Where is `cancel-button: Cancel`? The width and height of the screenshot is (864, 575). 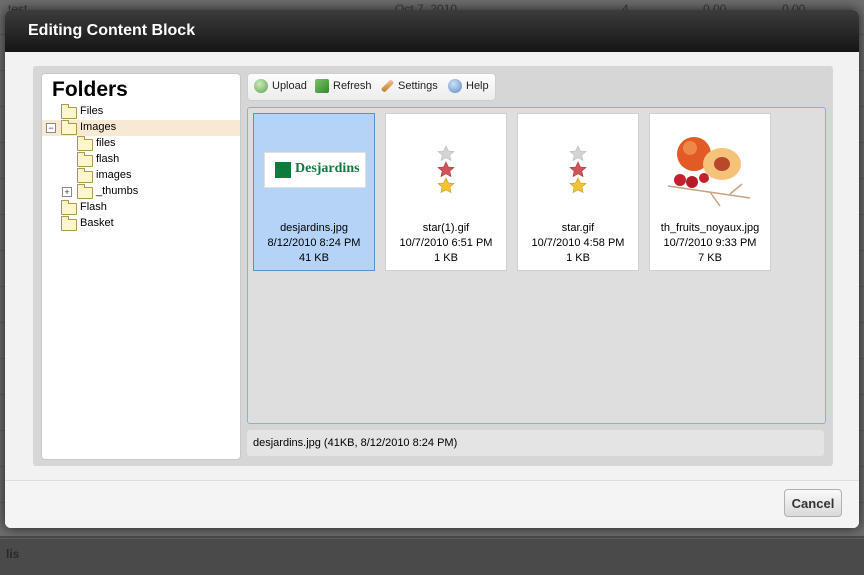 cancel-button: Cancel is located at coordinates (813, 503).